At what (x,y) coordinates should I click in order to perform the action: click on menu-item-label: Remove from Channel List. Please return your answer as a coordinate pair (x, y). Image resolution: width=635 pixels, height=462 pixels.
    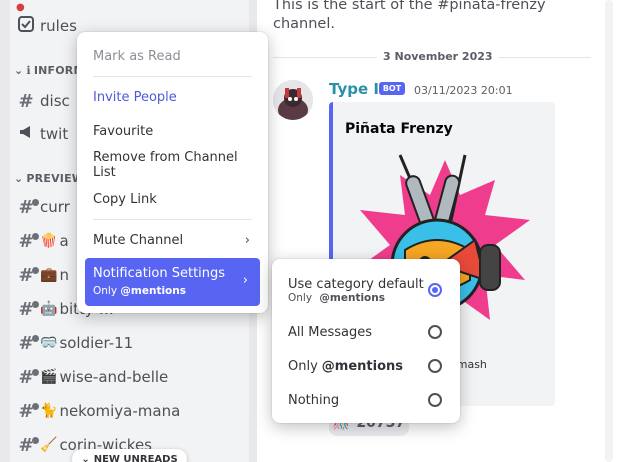
    Looking at the image, I should click on (165, 165).